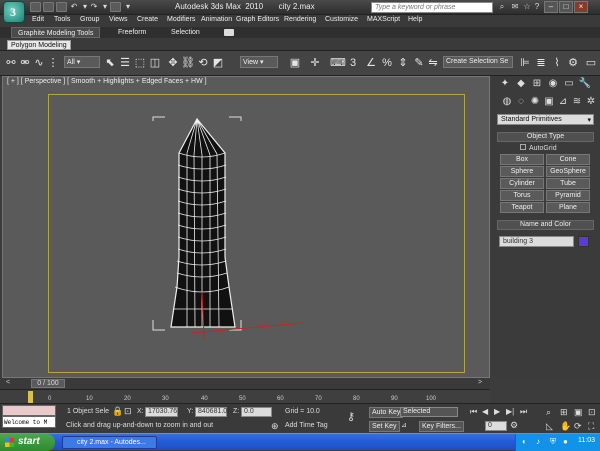 This screenshot has width=600, height=451. I want to click on menu-create: Create, so click(147, 19).